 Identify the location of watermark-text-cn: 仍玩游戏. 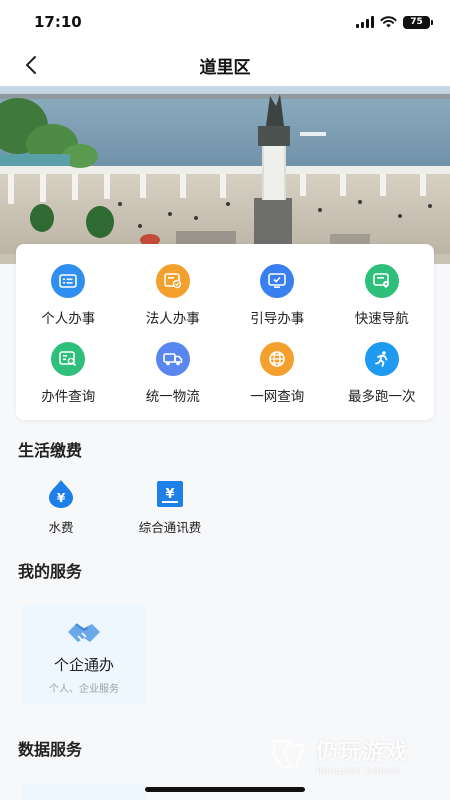
(362, 752).